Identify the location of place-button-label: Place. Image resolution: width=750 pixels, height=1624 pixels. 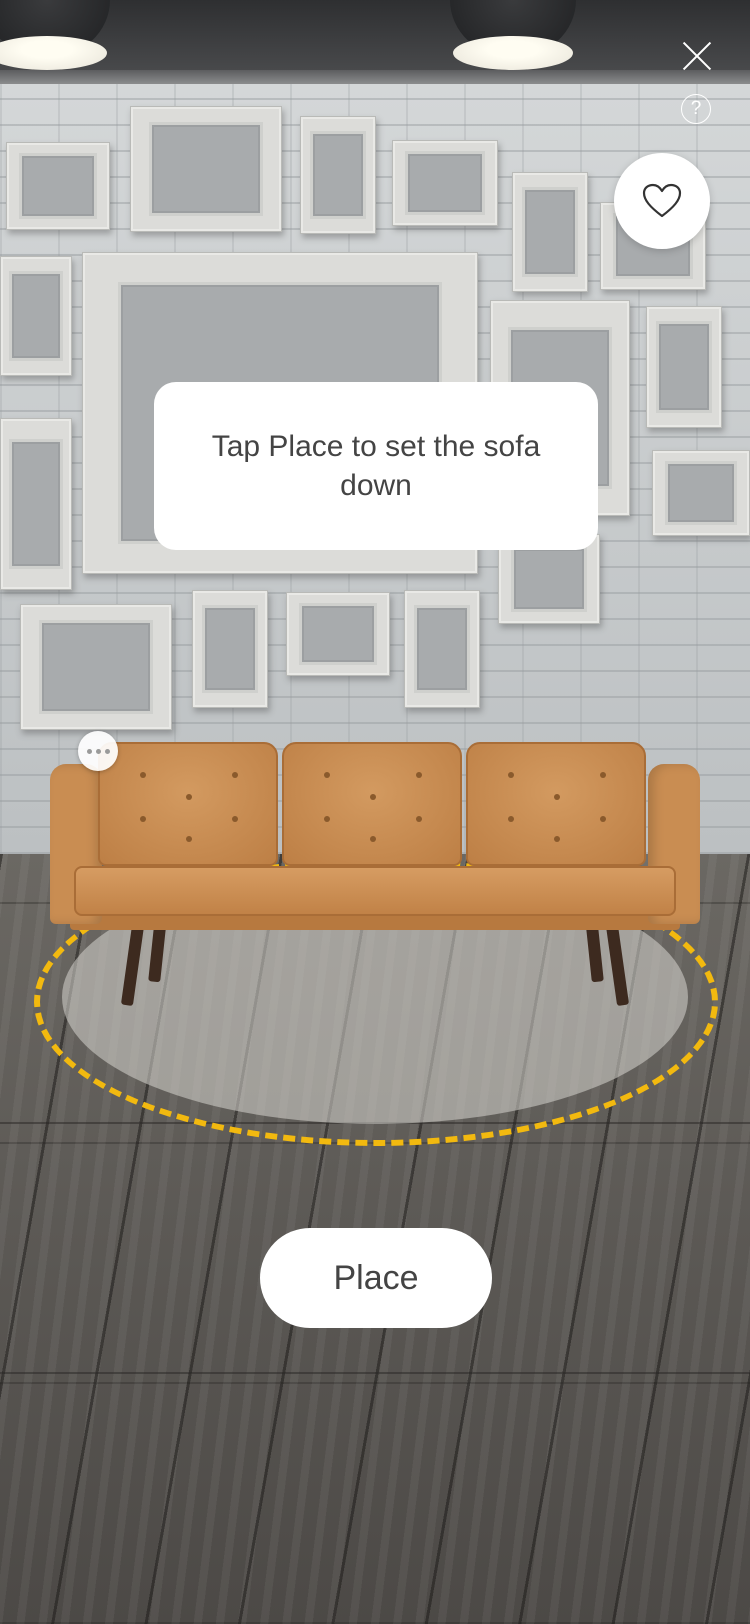
(376, 1277).